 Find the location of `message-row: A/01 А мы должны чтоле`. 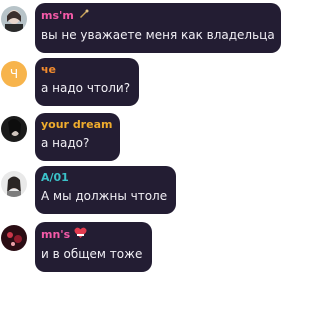

message-row: A/01 А мы должны чтоле is located at coordinates (142, 190).